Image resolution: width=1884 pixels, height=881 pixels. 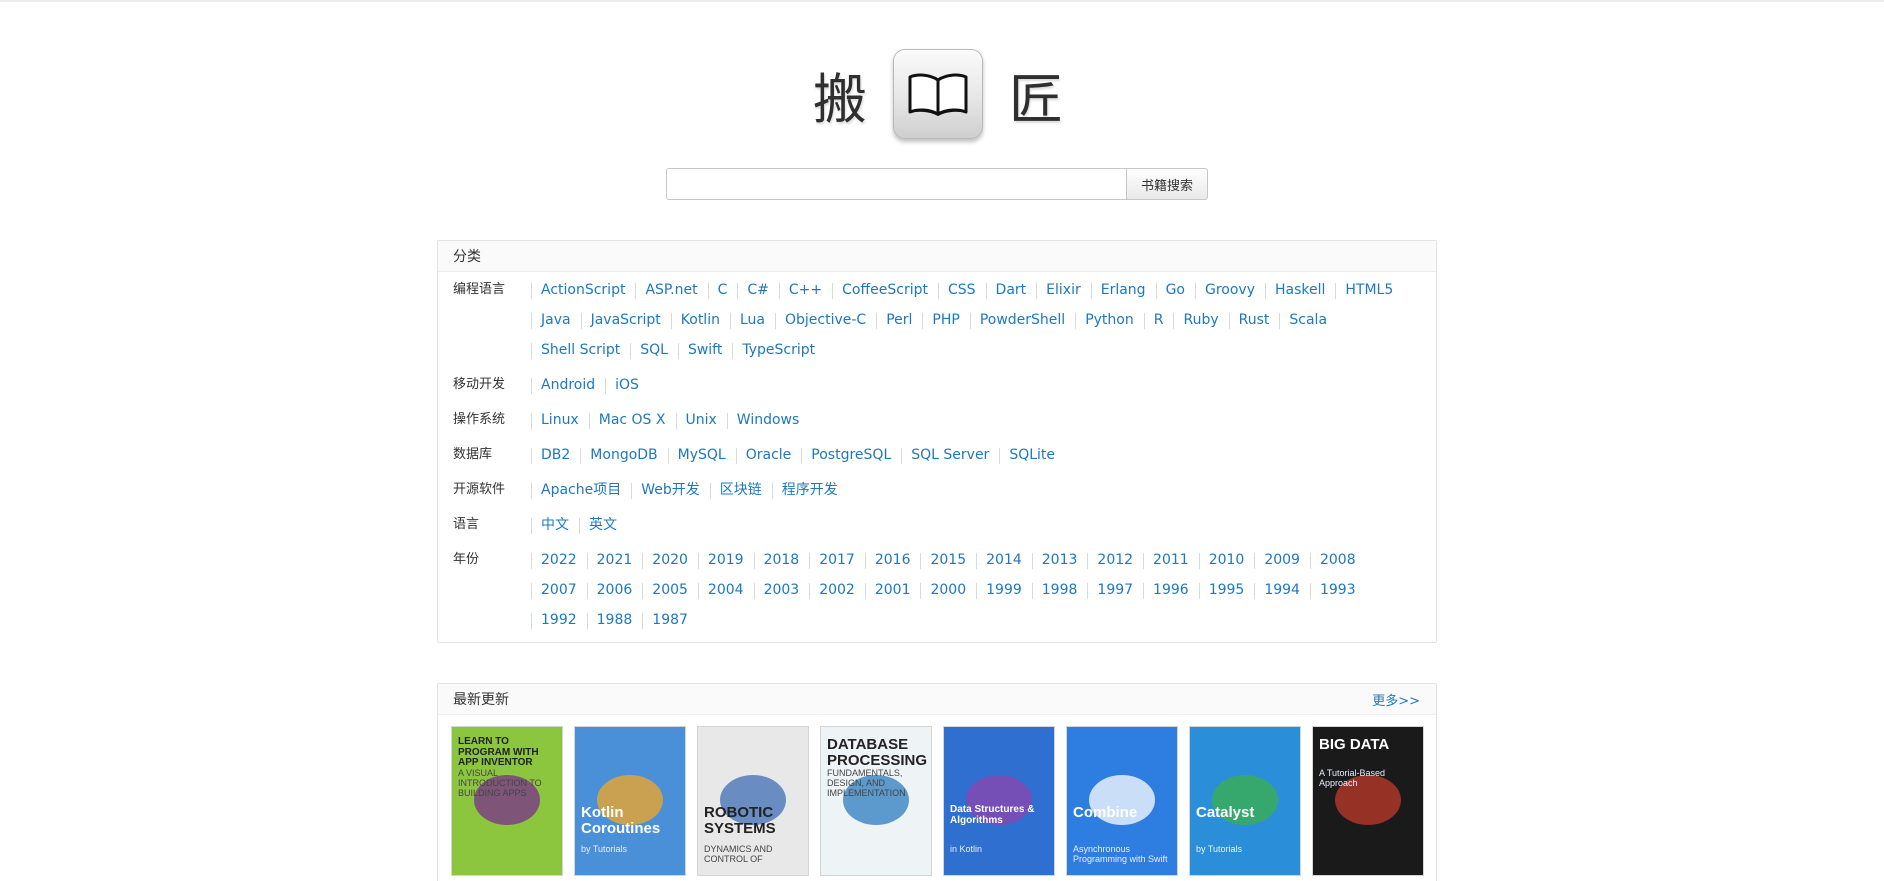 I want to click on category-link: Web开发, so click(x=670, y=490).